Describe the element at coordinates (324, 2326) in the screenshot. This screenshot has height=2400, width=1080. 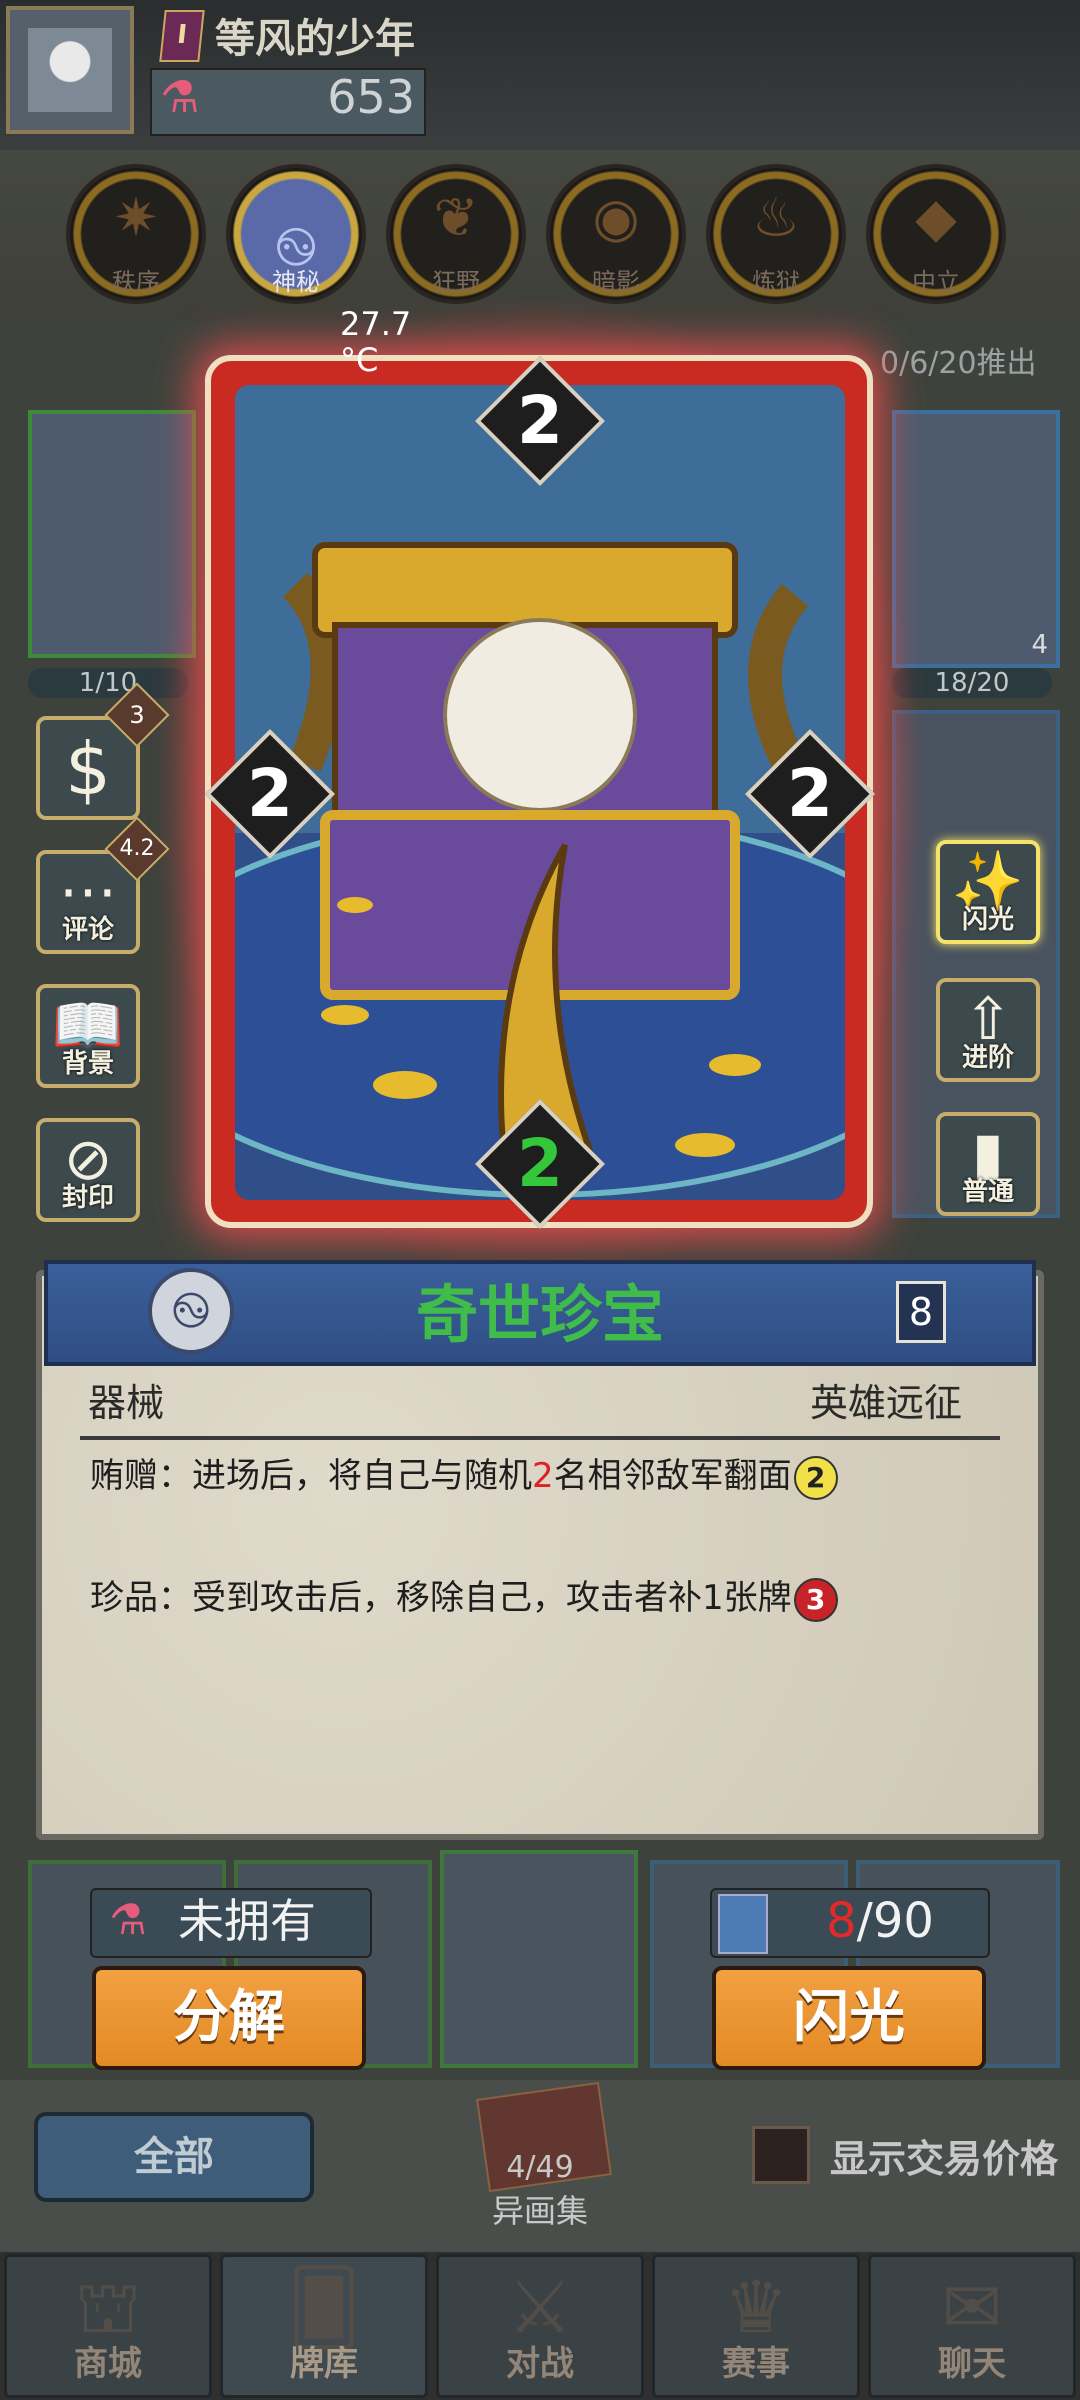
I see `nav-tab-deck: 🂠 牌库` at that location.